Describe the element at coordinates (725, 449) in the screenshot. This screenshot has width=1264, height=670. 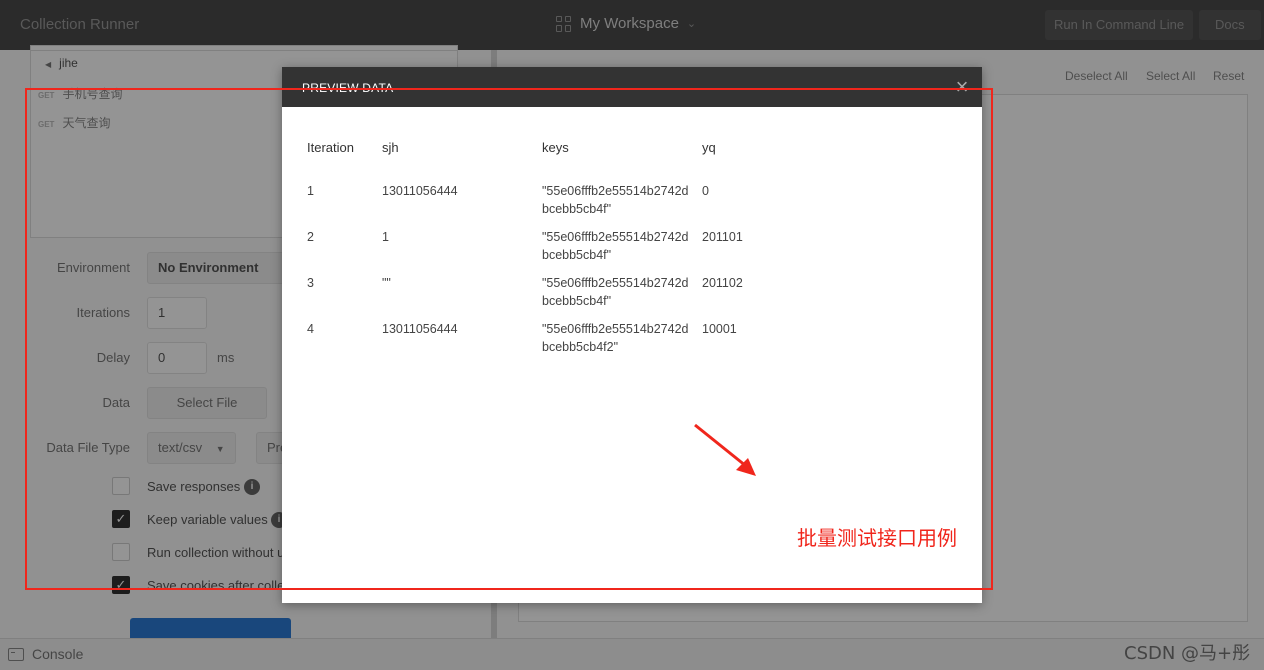
I see `annotation-arrow-icon` at that location.